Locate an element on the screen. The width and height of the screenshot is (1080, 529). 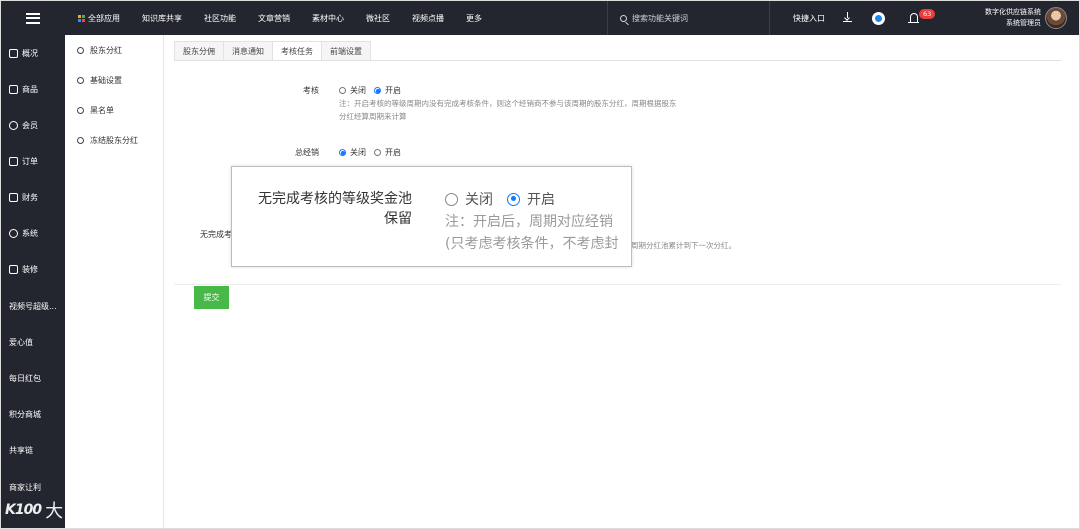
search-icon is located at coordinates (623, 18).